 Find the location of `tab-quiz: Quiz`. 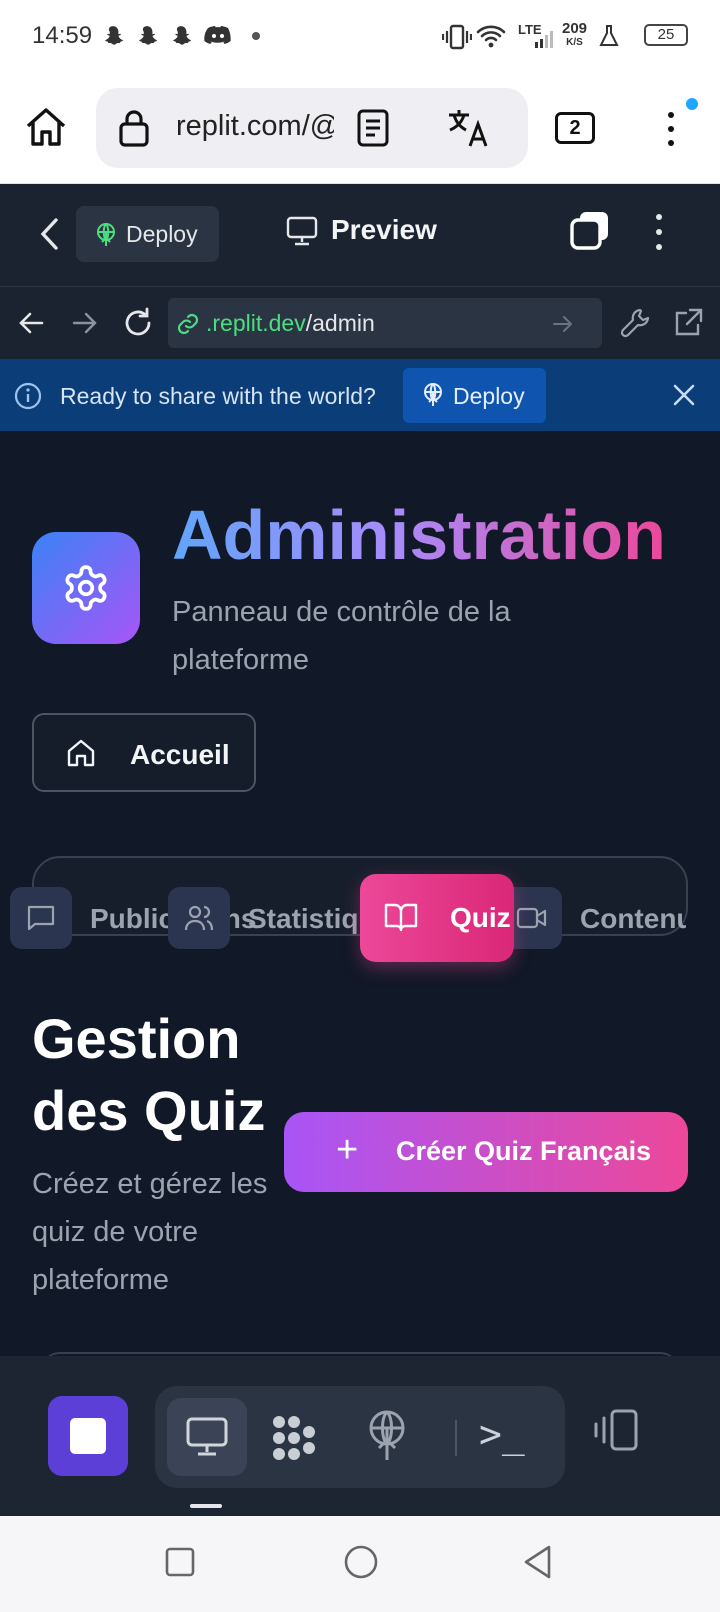

tab-quiz: Quiz is located at coordinates (437, 918).